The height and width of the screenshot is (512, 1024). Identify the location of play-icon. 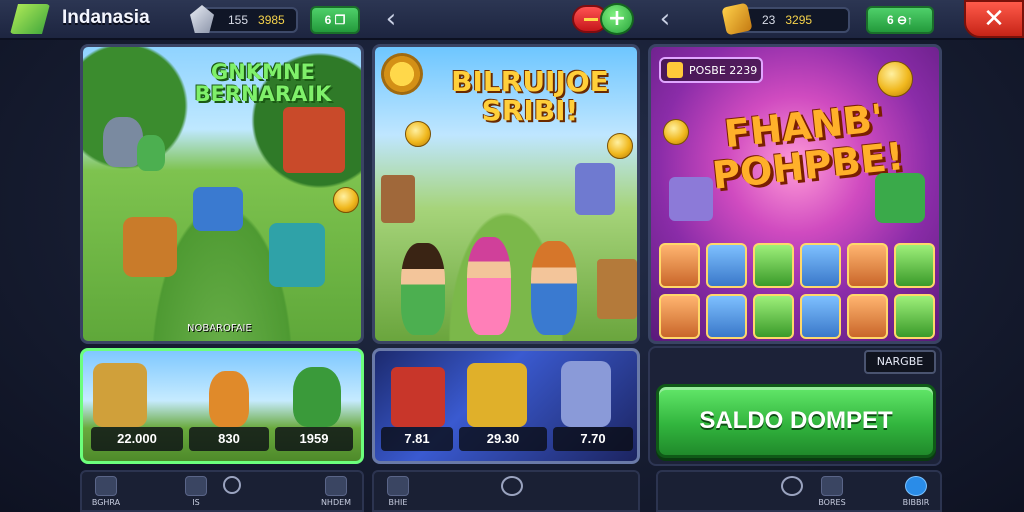
(792, 486).